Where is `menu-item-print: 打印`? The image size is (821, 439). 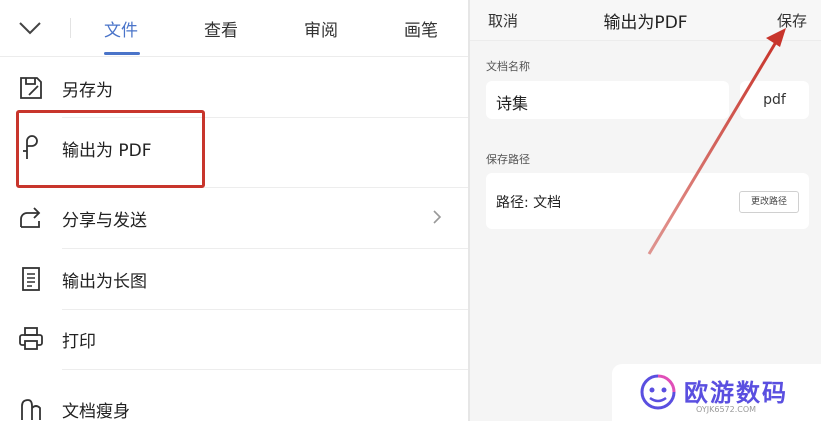 menu-item-print: 打印 is located at coordinates (235, 339).